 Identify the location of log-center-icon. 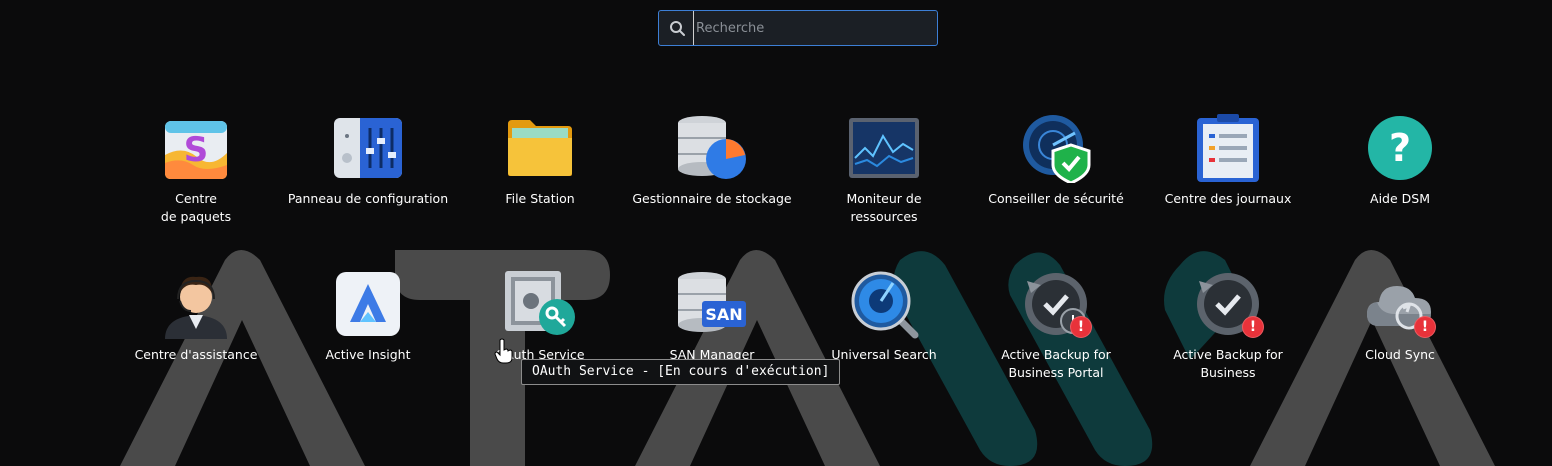
(1228, 148).